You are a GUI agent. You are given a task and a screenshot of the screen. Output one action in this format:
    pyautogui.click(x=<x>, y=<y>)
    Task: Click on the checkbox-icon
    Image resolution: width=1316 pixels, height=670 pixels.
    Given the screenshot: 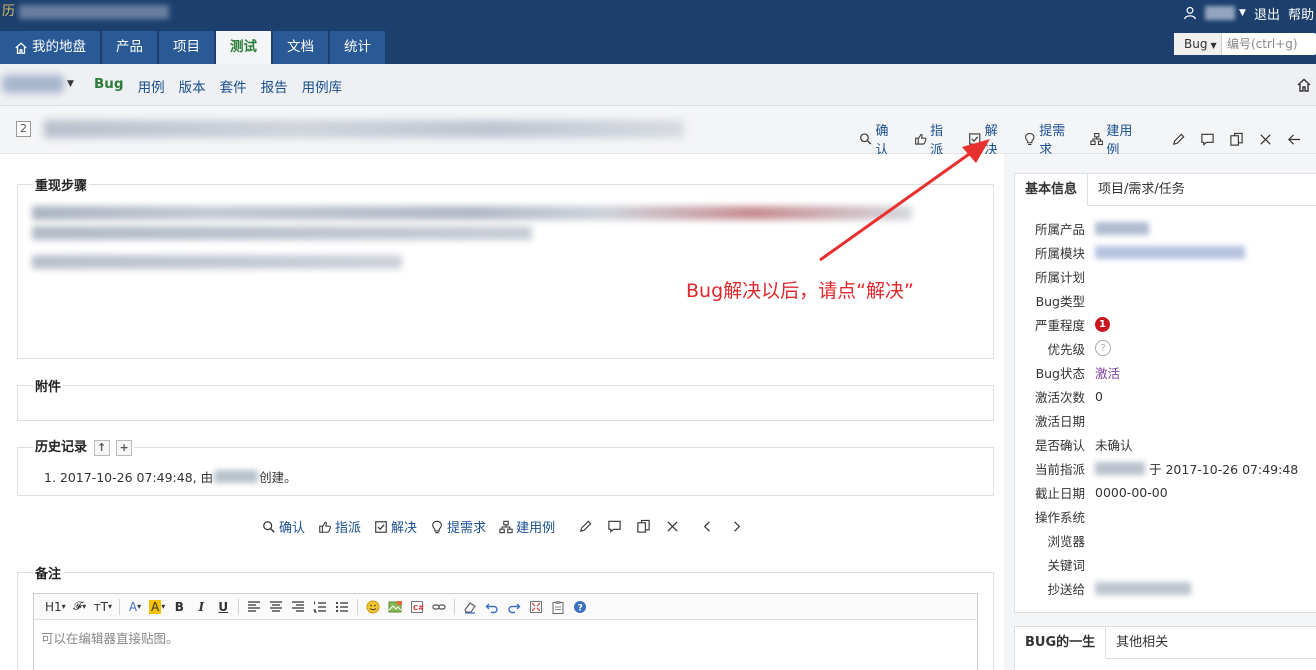 What is the action you would take?
    pyautogui.click(x=381, y=526)
    